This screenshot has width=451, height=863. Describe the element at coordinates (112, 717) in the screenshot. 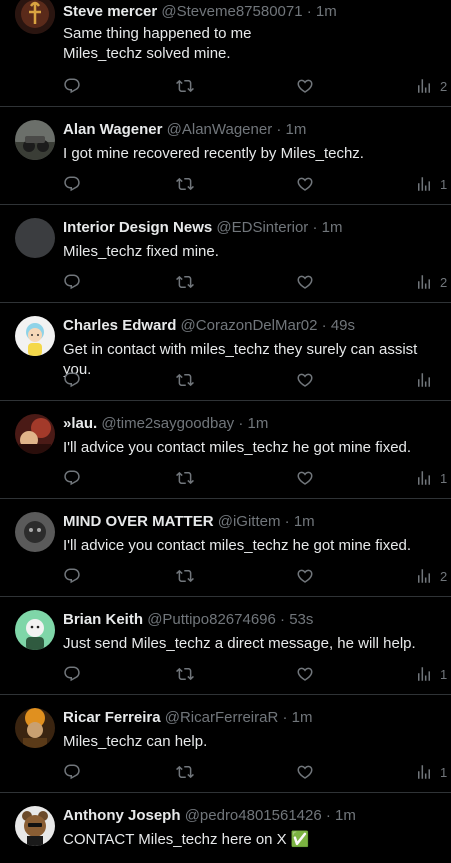

I see `display-name: Ricar Ferreira` at that location.